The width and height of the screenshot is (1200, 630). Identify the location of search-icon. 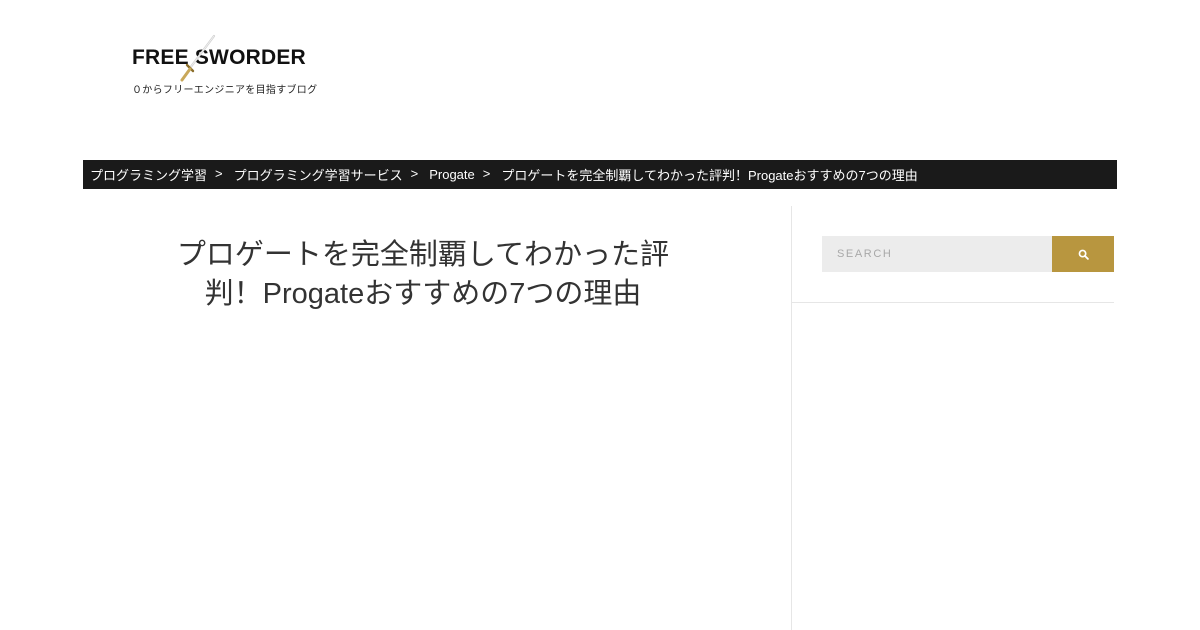
(1083, 254).